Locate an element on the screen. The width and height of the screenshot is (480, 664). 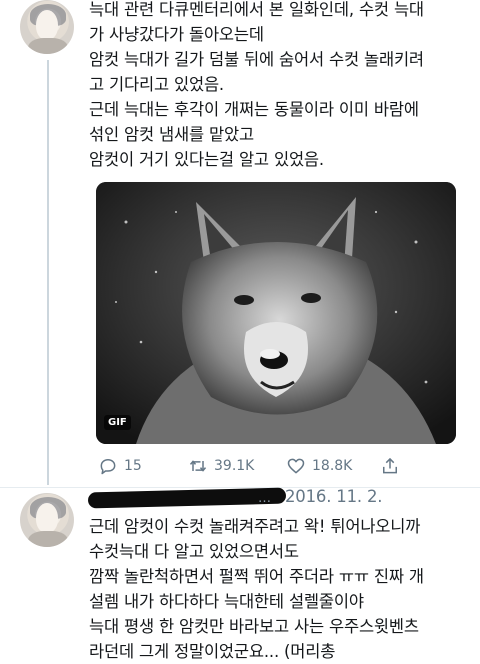
tweet-actions: 15 39.1K 18.8K is located at coordinates (276, 466).